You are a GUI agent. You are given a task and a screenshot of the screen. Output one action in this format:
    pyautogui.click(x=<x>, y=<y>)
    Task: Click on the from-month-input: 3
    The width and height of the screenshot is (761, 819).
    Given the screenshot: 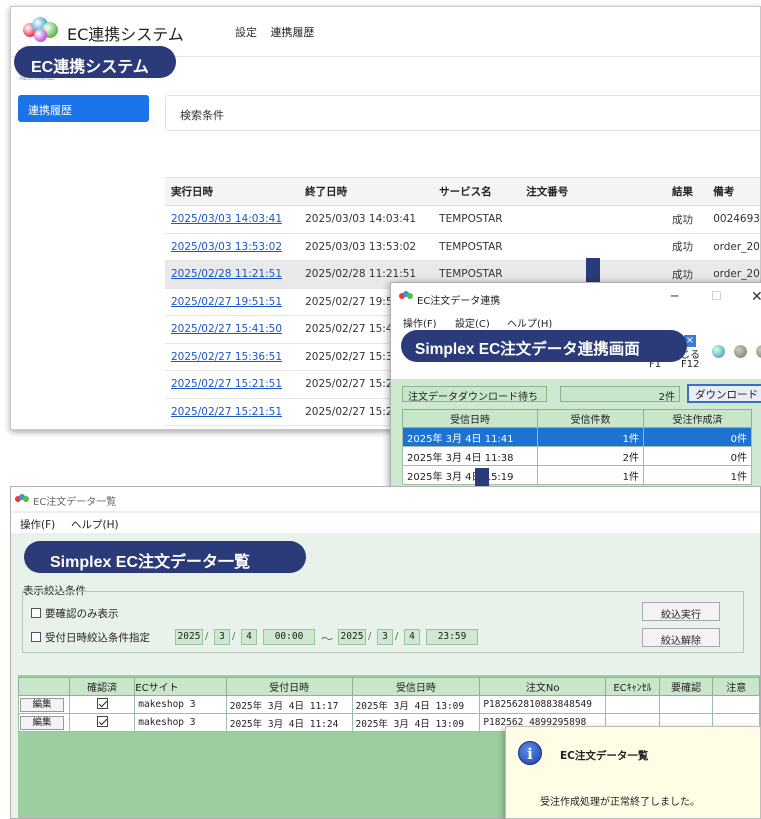 What is the action you would take?
    pyautogui.click(x=222, y=637)
    